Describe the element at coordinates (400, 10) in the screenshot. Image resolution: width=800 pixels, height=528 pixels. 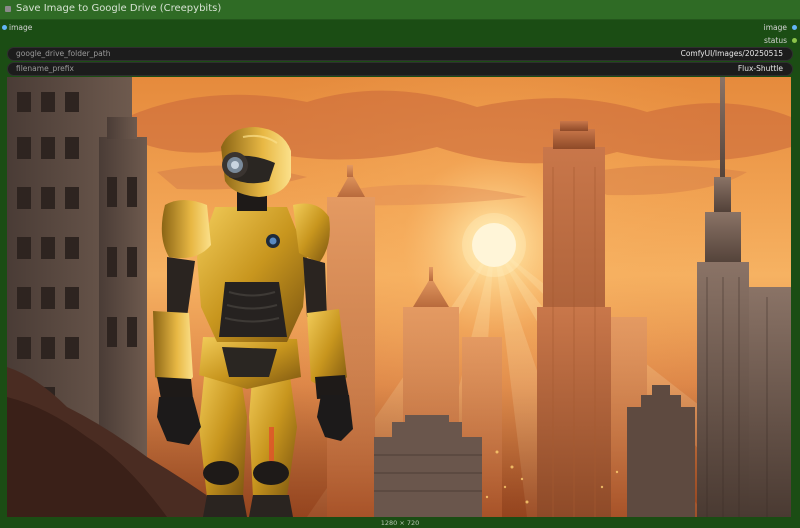
I see `node-title-bar: Save Image to Google Drive (Creepybits)` at that location.